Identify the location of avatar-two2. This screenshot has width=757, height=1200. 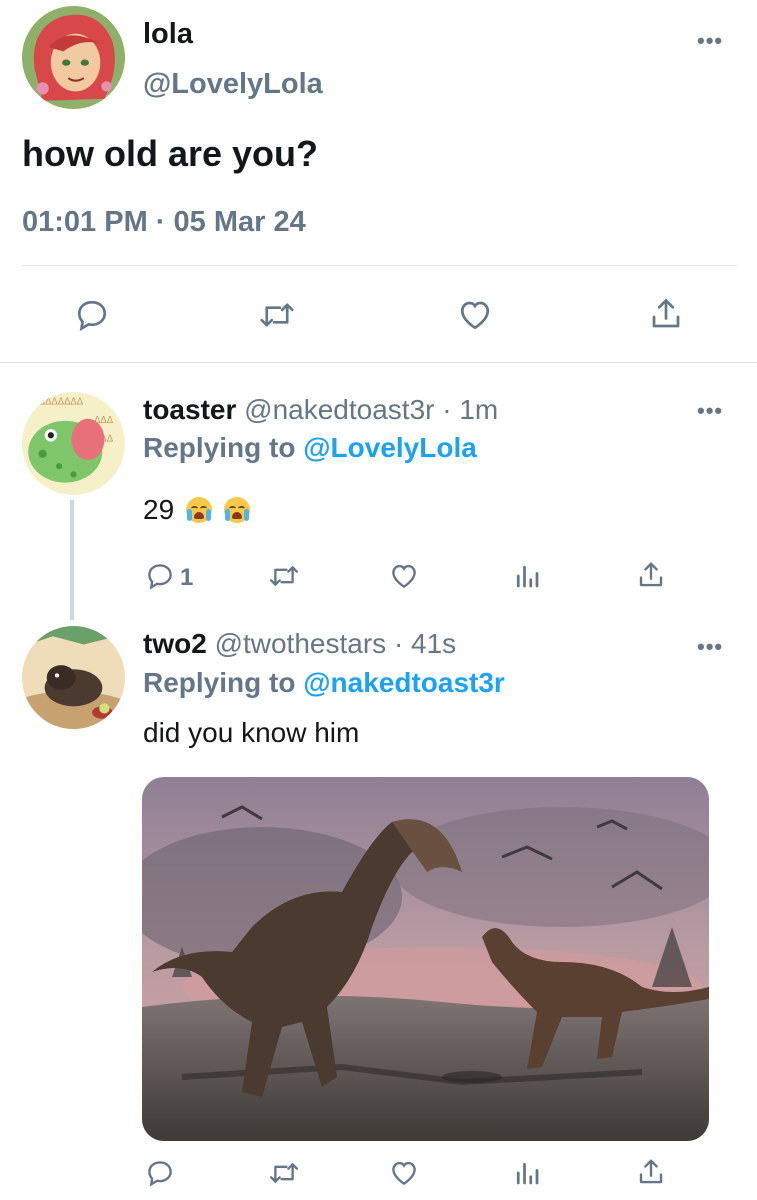
(73, 677).